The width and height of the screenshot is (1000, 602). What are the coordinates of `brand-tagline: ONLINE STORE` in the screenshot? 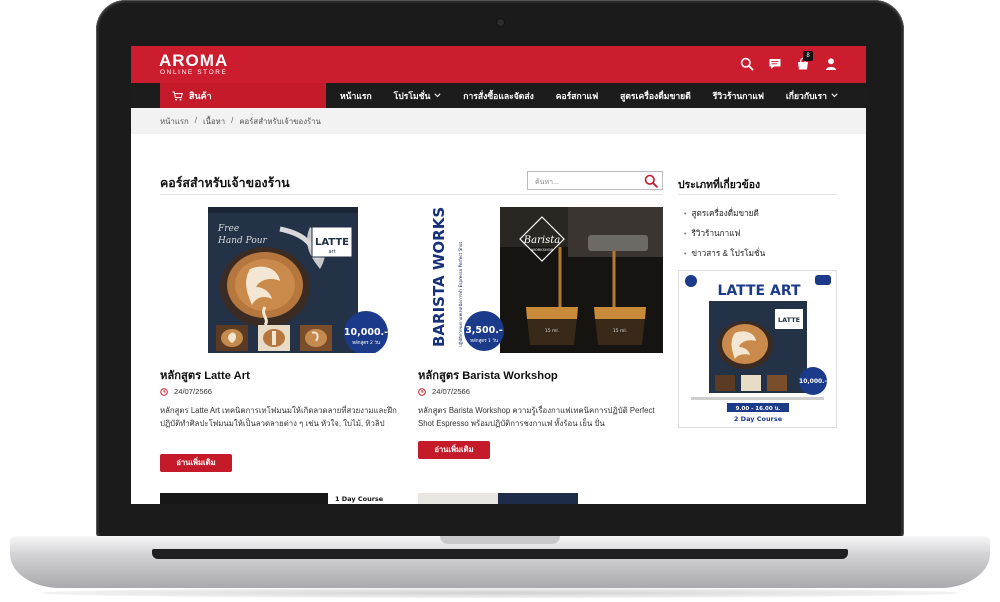 It's located at (194, 72).